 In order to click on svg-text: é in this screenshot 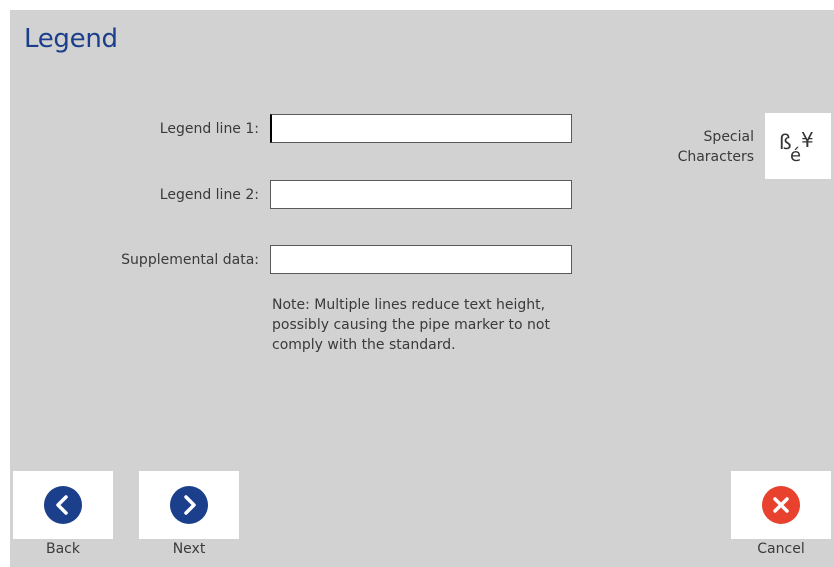, I will do `click(795, 155)`.